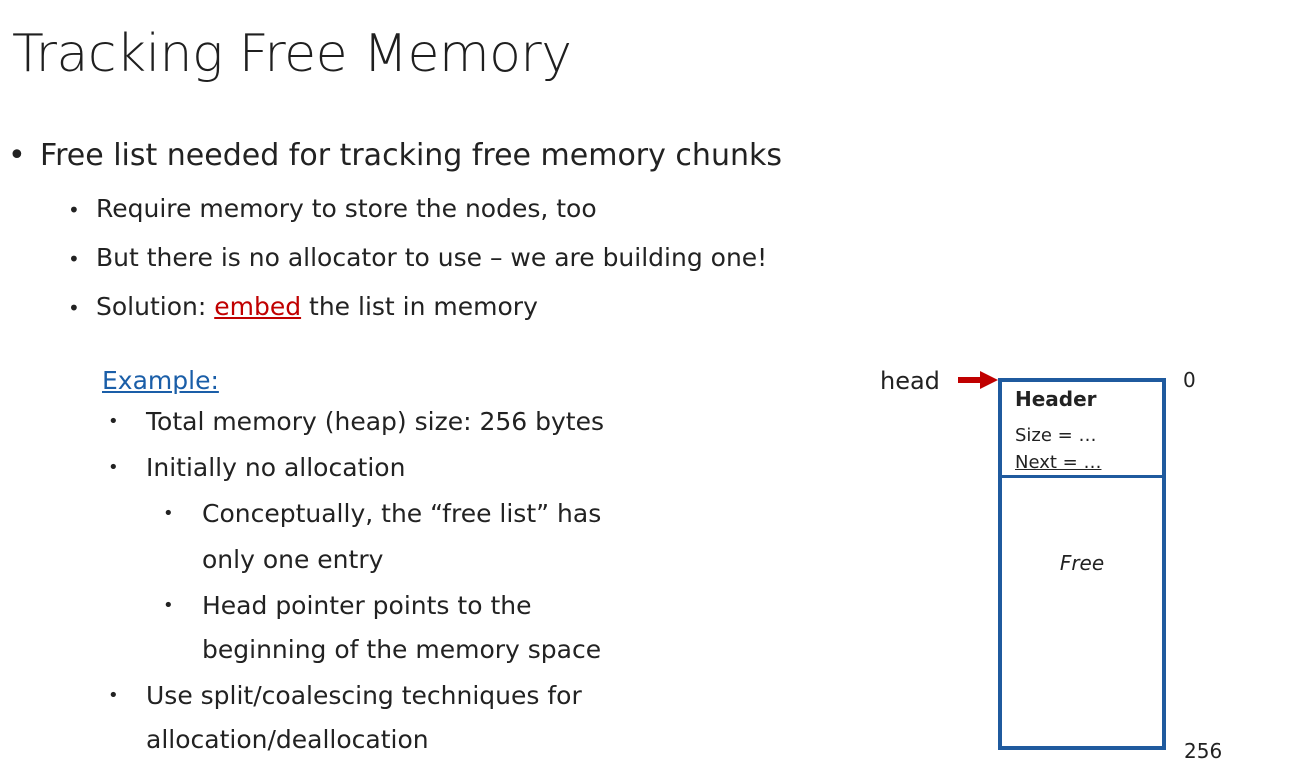 This screenshot has height=783, width=1310. Describe the element at coordinates (155, 306) in the screenshot. I see `solution-prefix: Solution:` at that location.